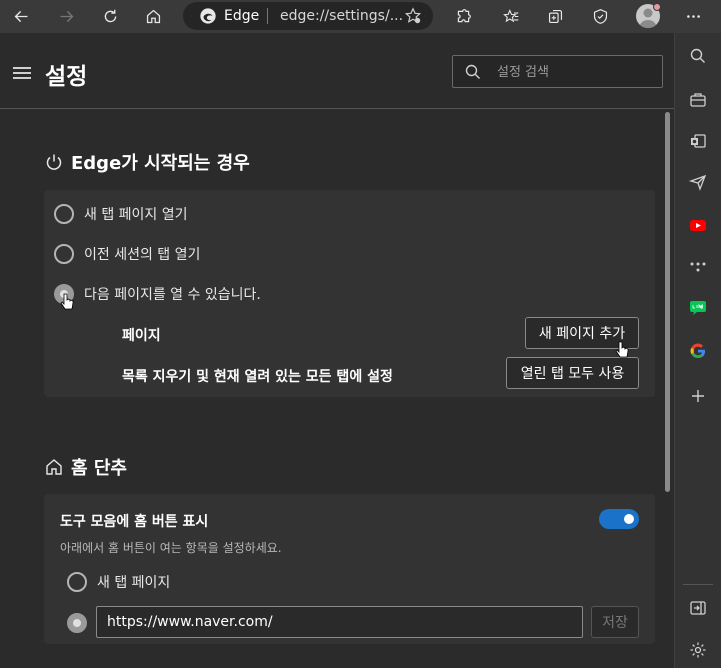  Describe the element at coordinates (698, 307) in the screenshot. I see `line-icon` at that location.